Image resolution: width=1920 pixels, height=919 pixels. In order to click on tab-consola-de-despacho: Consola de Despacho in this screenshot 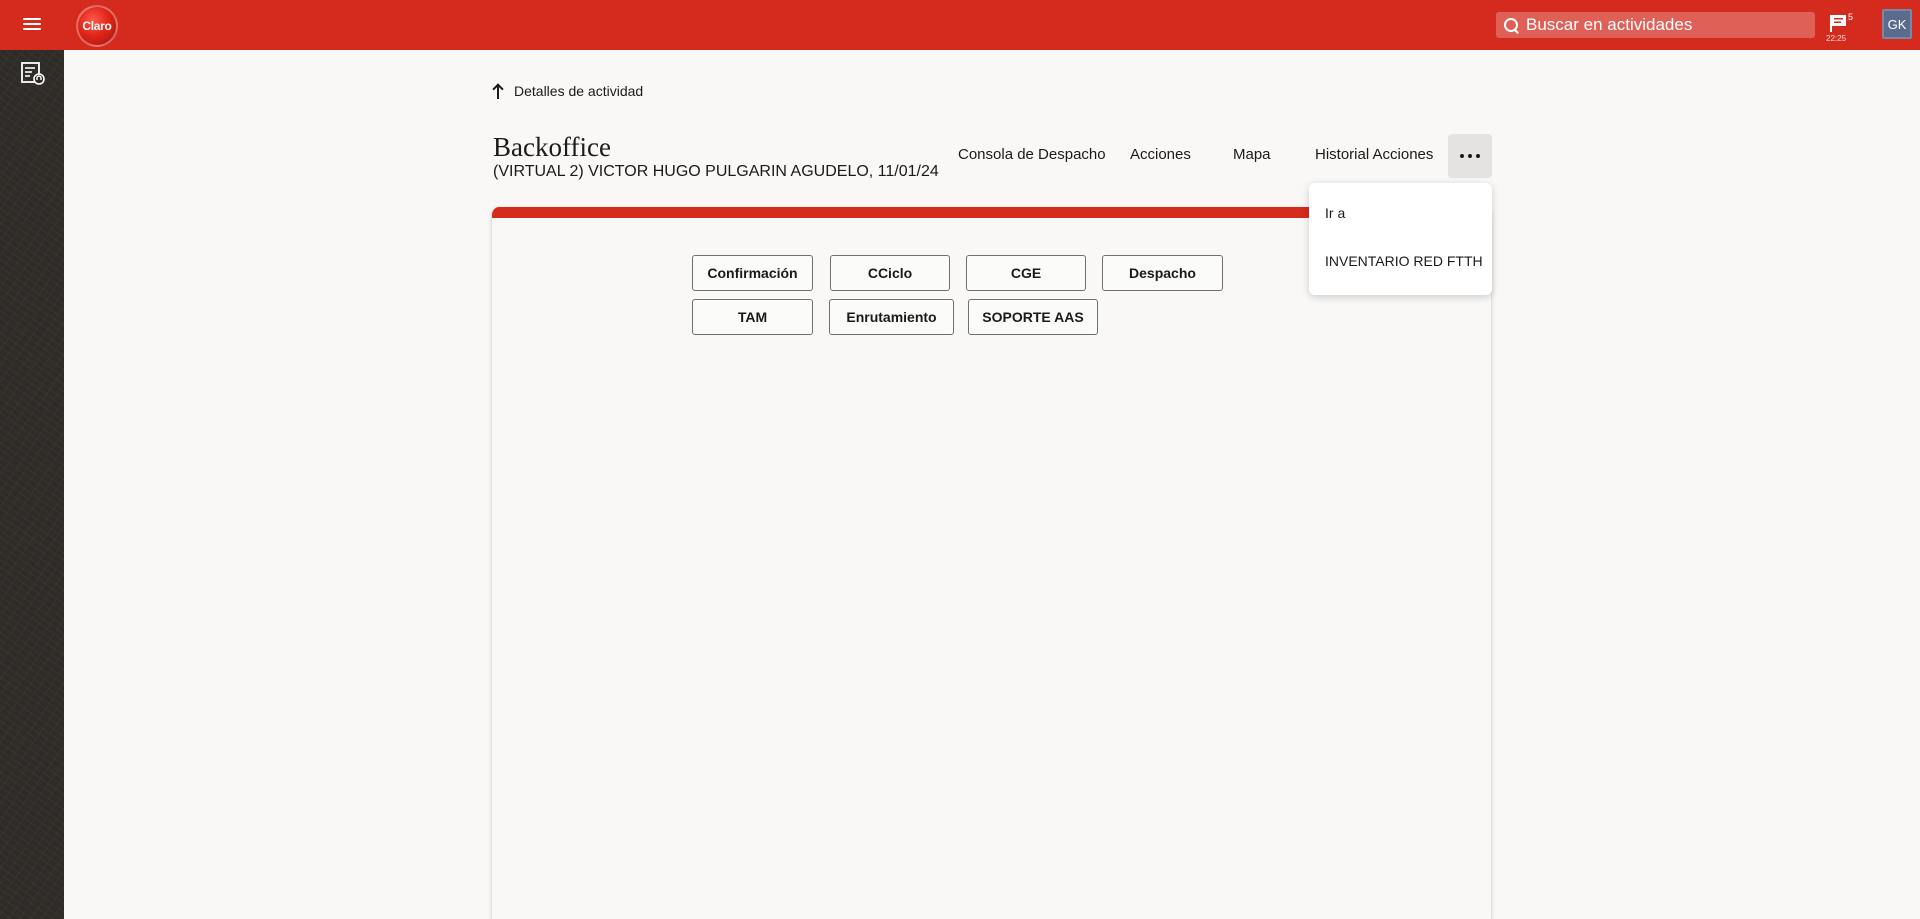, I will do `click(1032, 154)`.